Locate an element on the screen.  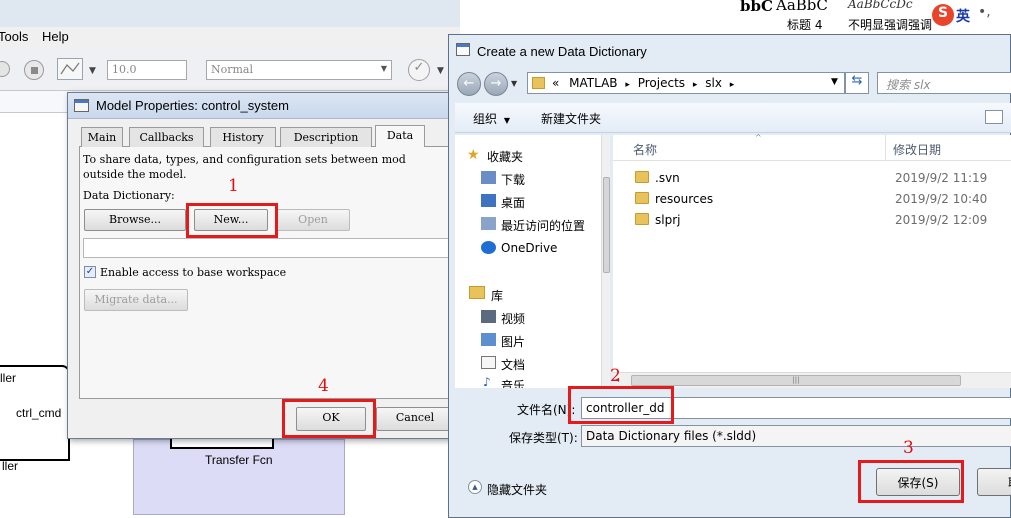
address-bar: « MATLAB ▸ Projects ▸ slx ▸ ▼ is located at coordinates (686, 83).